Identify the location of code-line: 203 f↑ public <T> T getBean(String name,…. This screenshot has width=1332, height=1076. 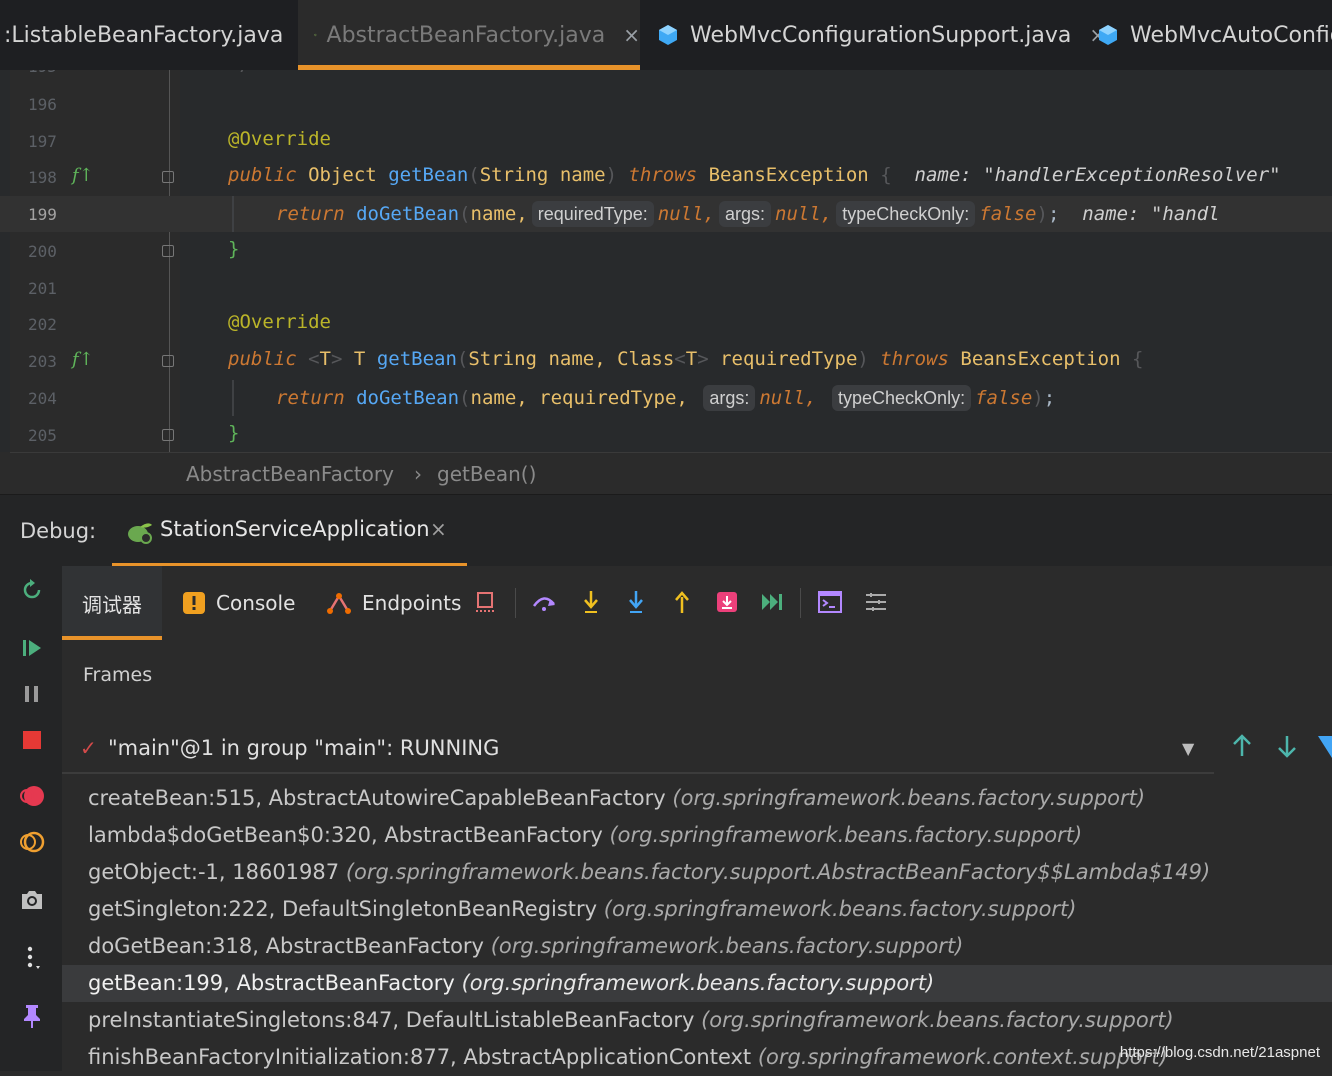
(666, 361).